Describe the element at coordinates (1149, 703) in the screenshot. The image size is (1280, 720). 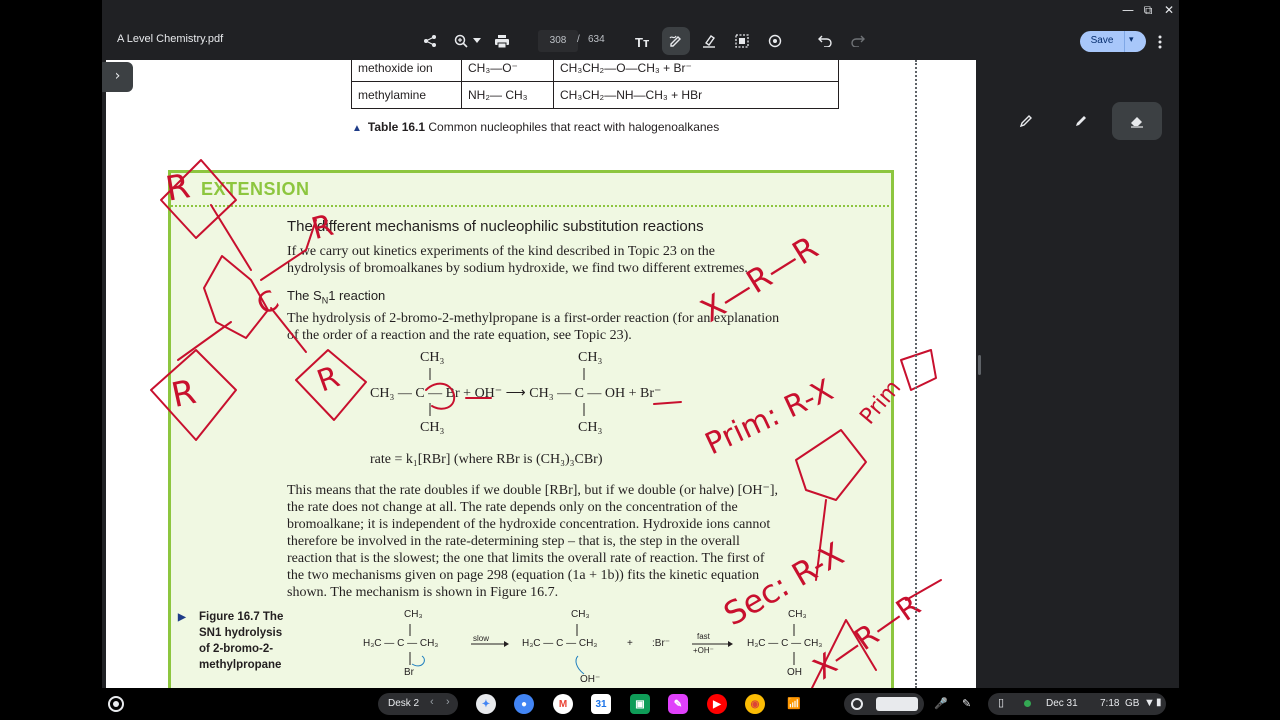
I see `wifi-icon: ▼` at that location.